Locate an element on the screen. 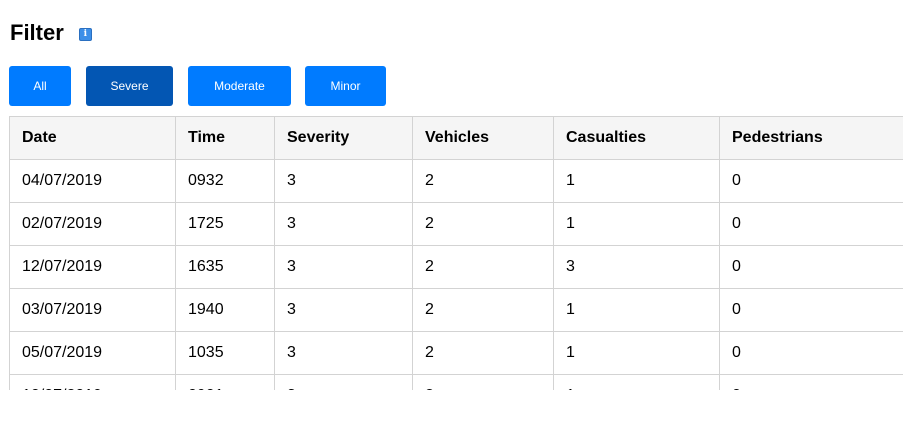  info-icon: i is located at coordinates (85, 34).